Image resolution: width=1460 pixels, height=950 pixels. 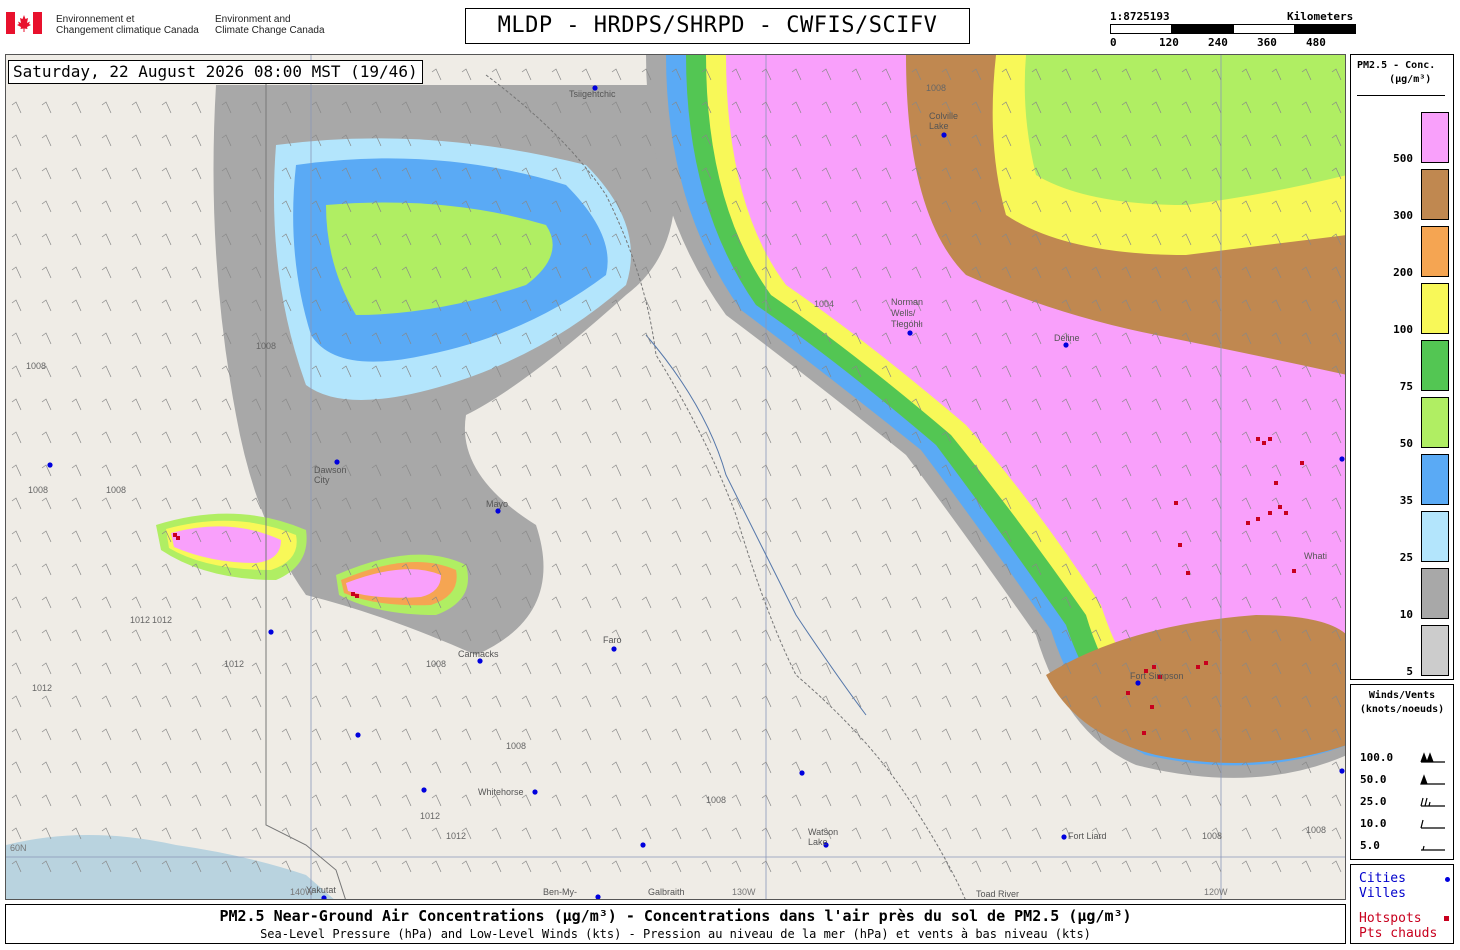 I want to click on pm25-level-label: 25, so click(x=1406, y=557).